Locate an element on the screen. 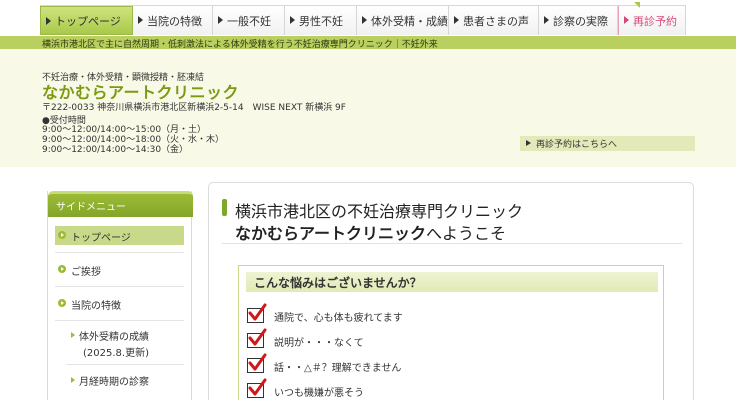 The image size is (736, 400). nav-revisit-booking: 再診予約 is located at coordinates (652, 20).